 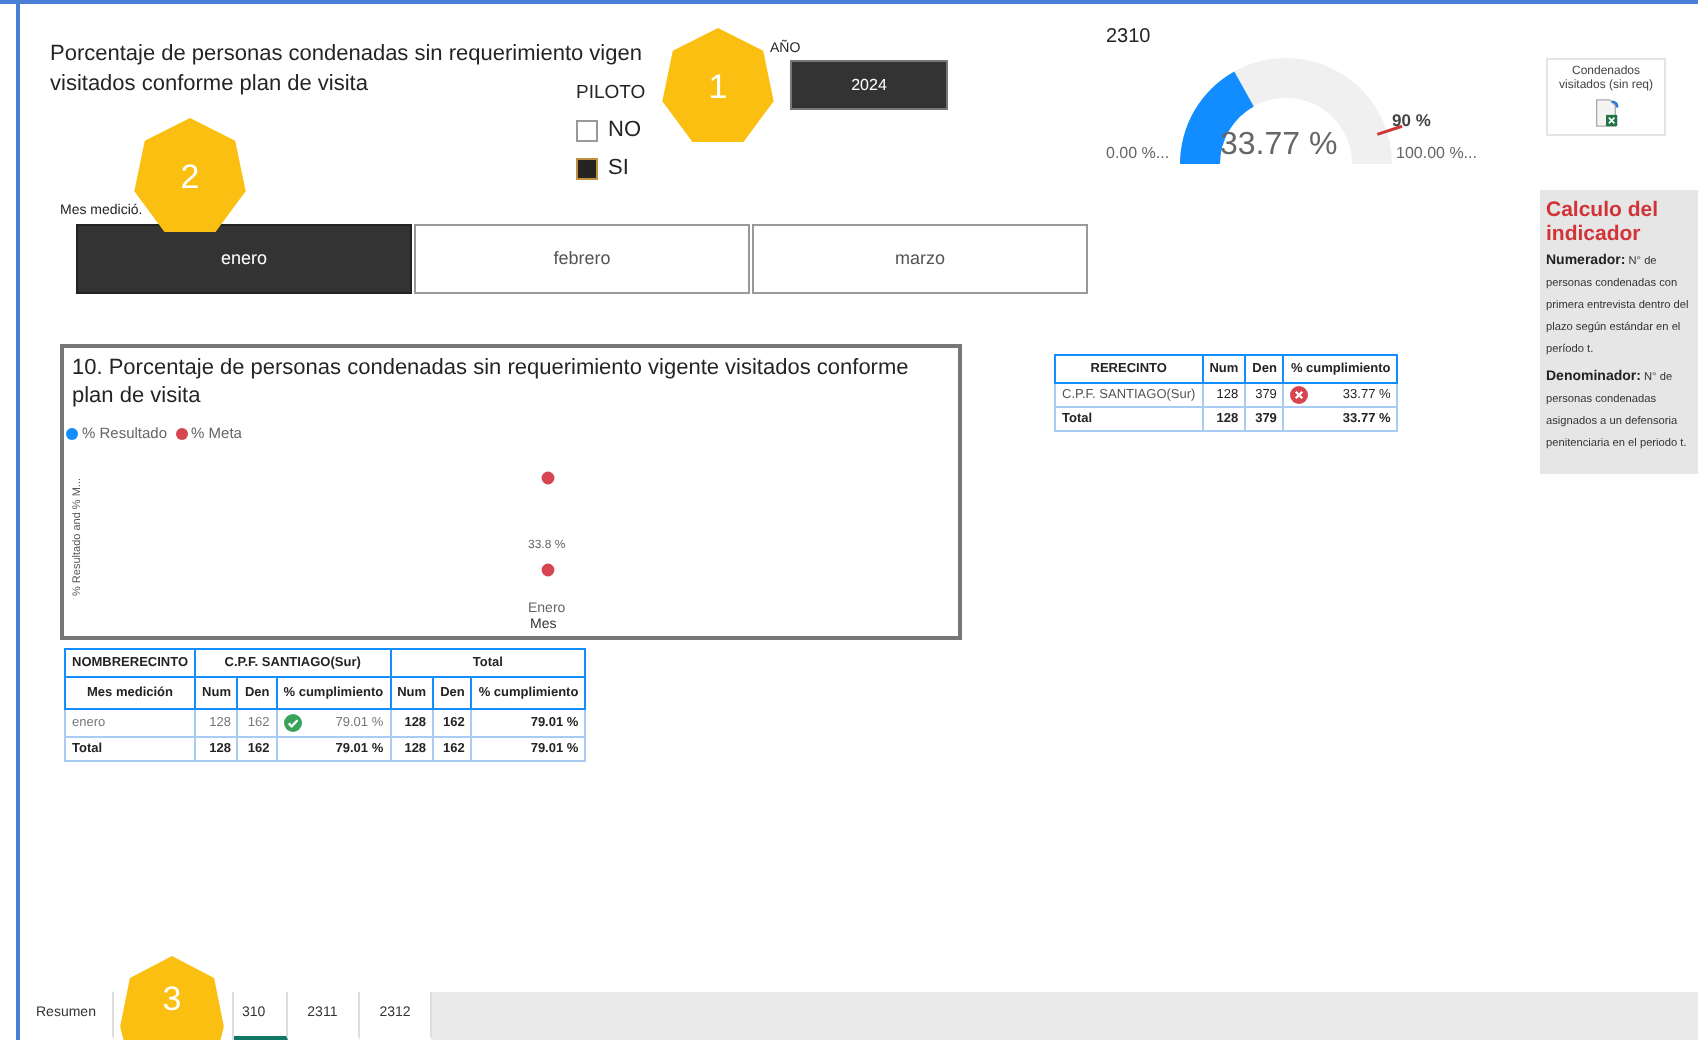 What do you see at coordinates (346, 55) in the screenshot?
I see `report-title: Porcentaje de personas condenadas sin requerimiento vigen` at bounding box center [346, 55].